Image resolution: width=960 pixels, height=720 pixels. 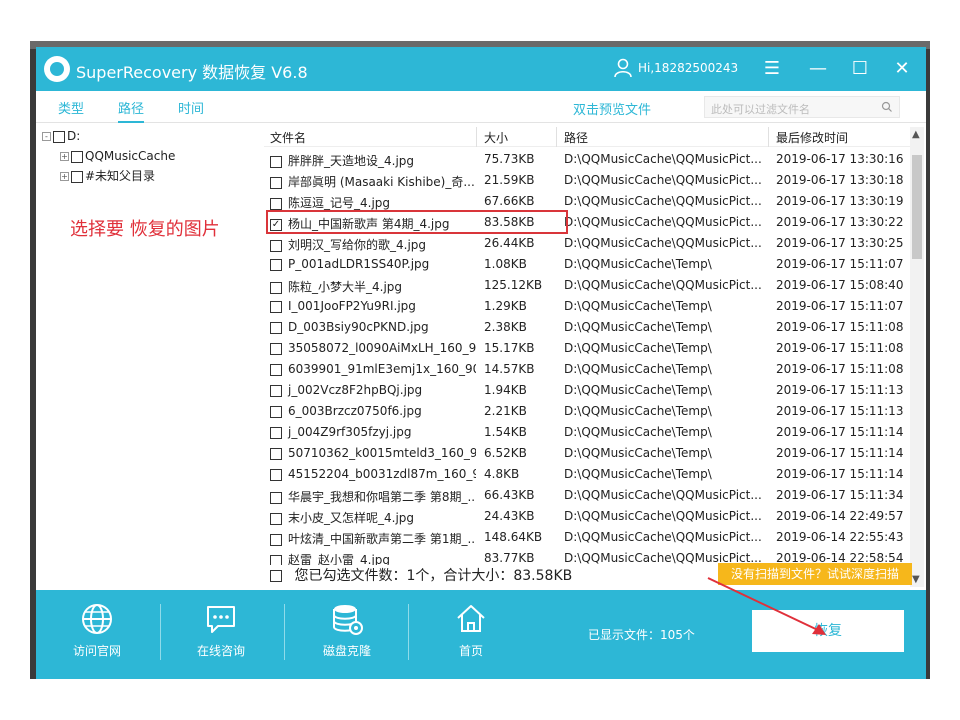 What do you see at coordinates (373, 306) in the screenshot?
I see `file-name-cell: I_001JooFP2Yu9RI.jpg` at bounding box center [373, 306].